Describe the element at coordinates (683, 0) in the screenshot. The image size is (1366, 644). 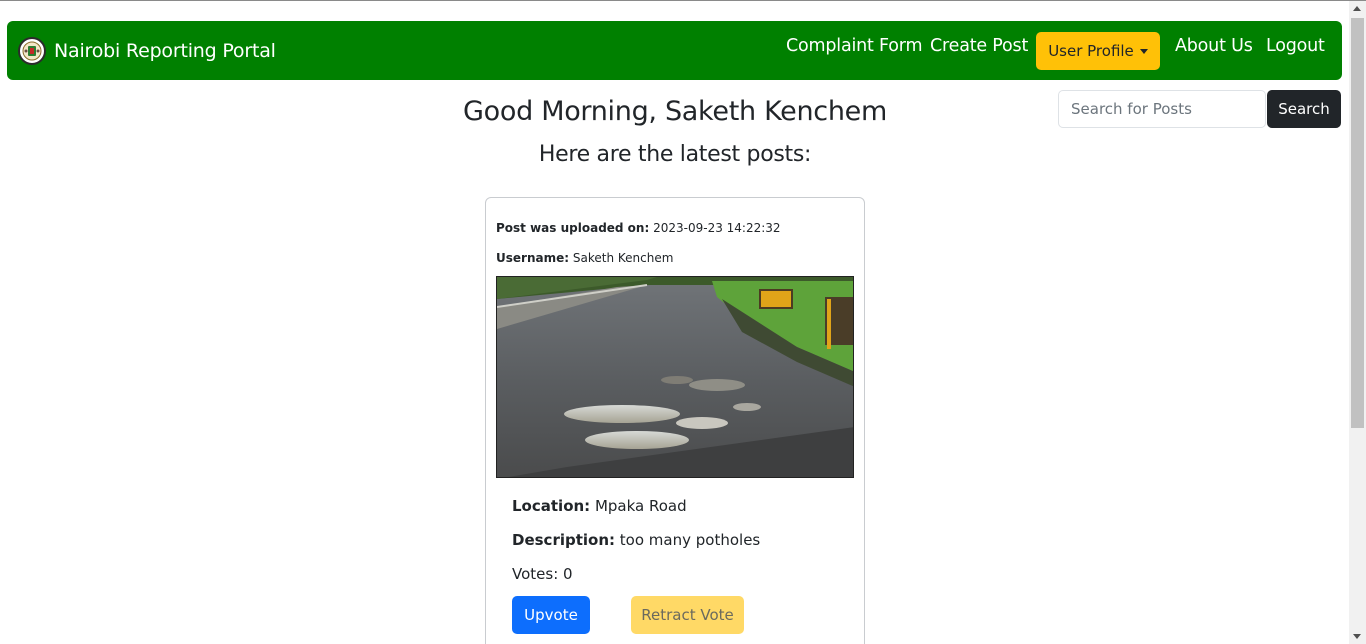
I see `window-top-border` at that location.